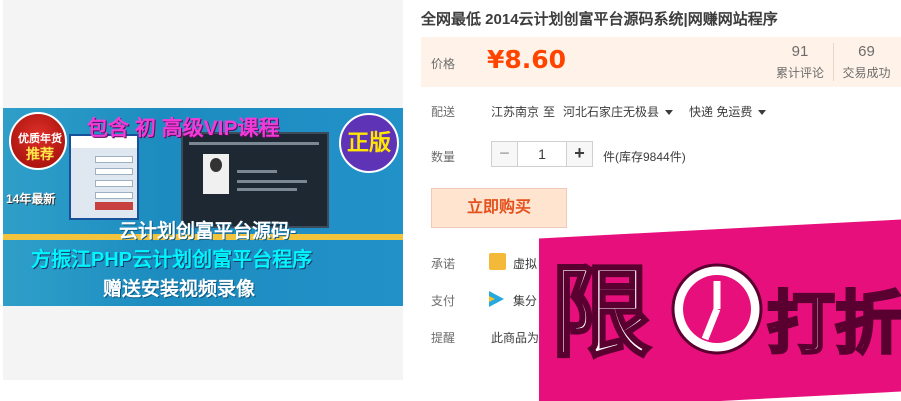 The height and width of the screenshot is (401, 901). What do you see at coordinates (611, 112) in the screenshot?
I see `shipping-destination: 河北石家庄无极县` at bounding box center [611, 112].